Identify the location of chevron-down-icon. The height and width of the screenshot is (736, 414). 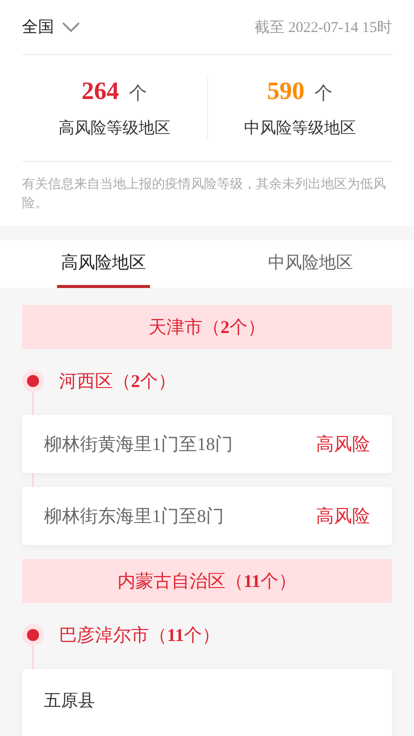
(71, 27).